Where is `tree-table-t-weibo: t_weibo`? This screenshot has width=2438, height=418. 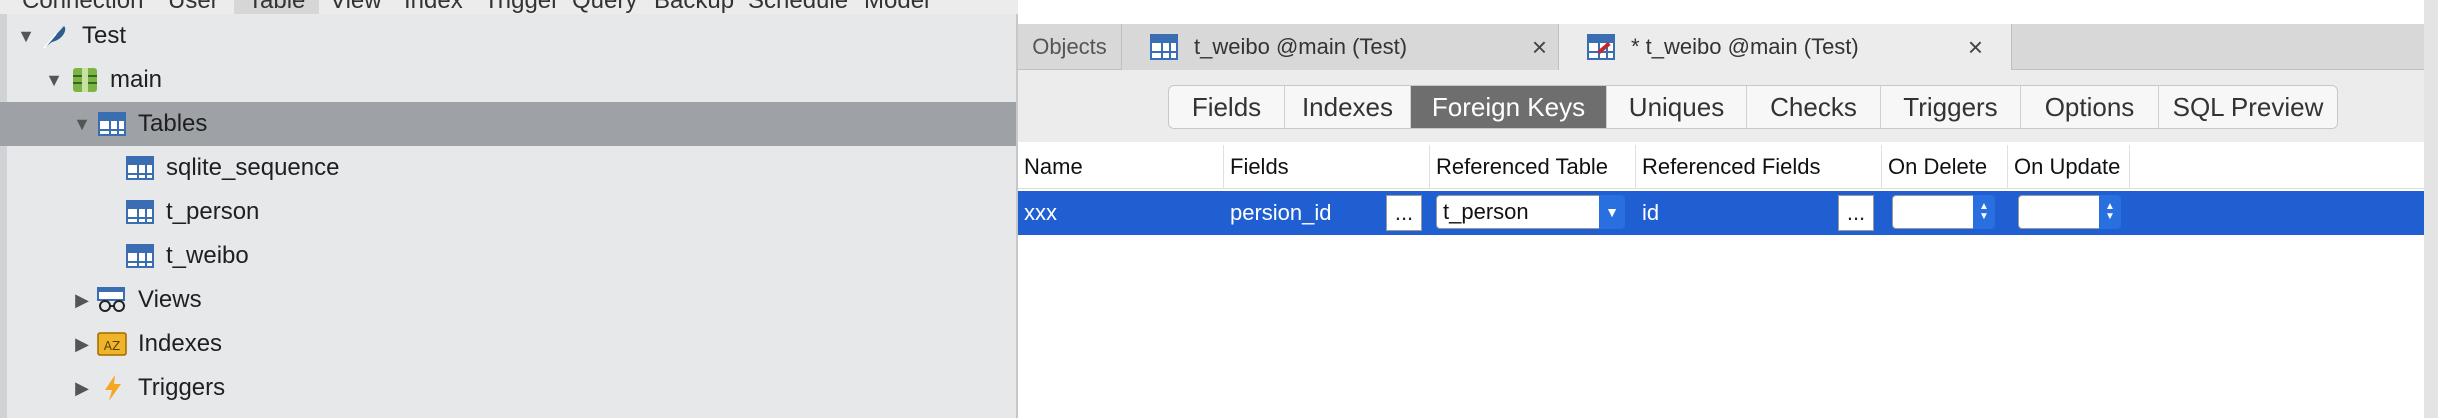 tree-table-t-weibo: t_weibo is located at coordinates (508, 256).